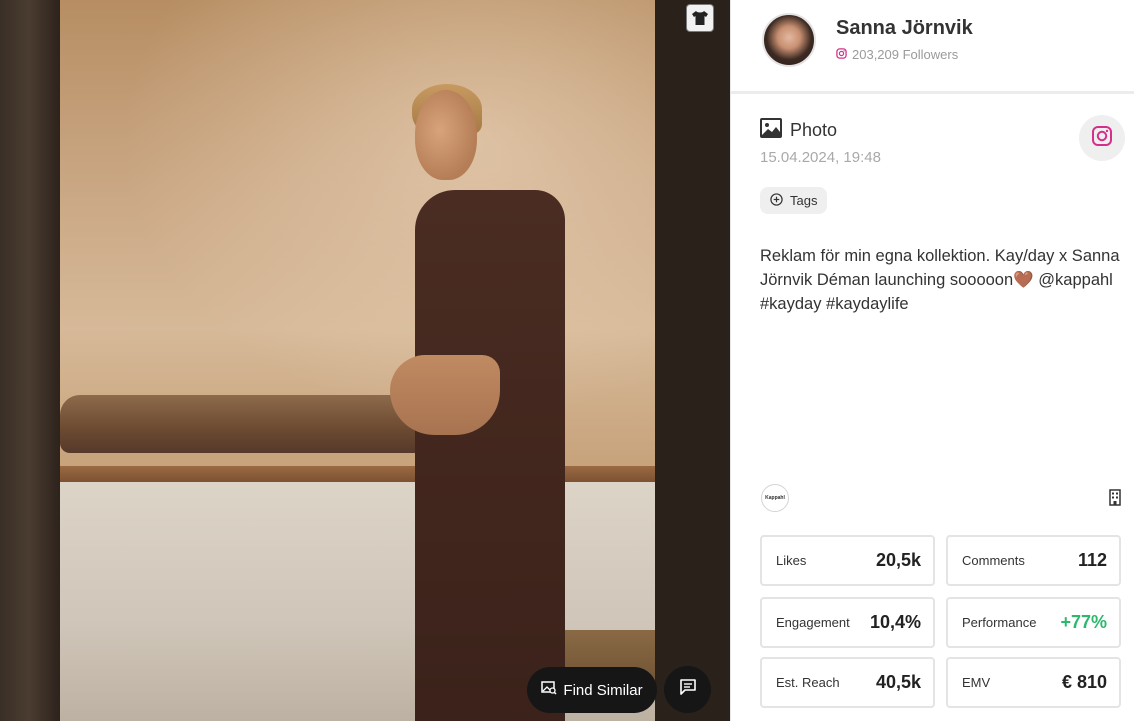 The height and width of the screenshot is (721, 1134). Describe the element at coordinates (814, 130) in the screenshot. I see `post-type-label: Photo` at that location.